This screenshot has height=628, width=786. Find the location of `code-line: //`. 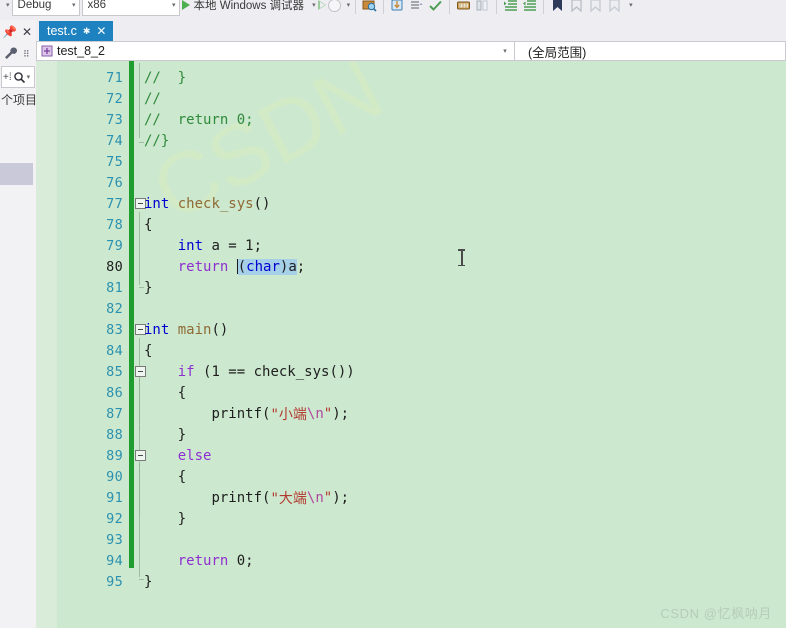

code-line: // is located at coordinates (152, 98).